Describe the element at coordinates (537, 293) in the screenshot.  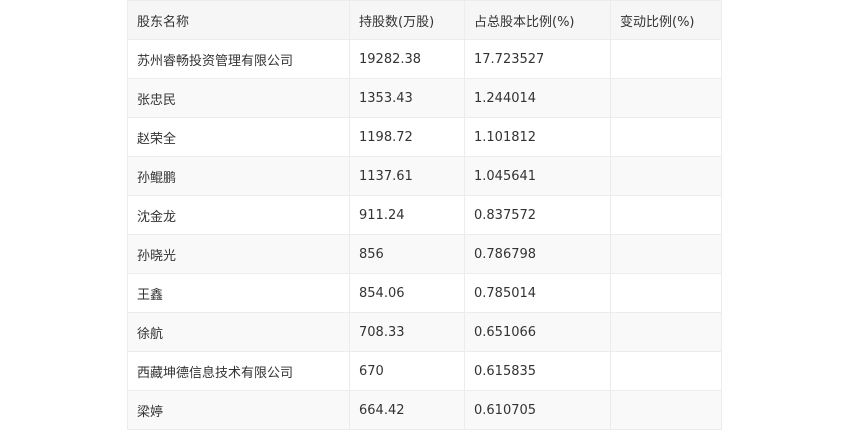
I see `cell-share-ratio: 0.785014` at that location.